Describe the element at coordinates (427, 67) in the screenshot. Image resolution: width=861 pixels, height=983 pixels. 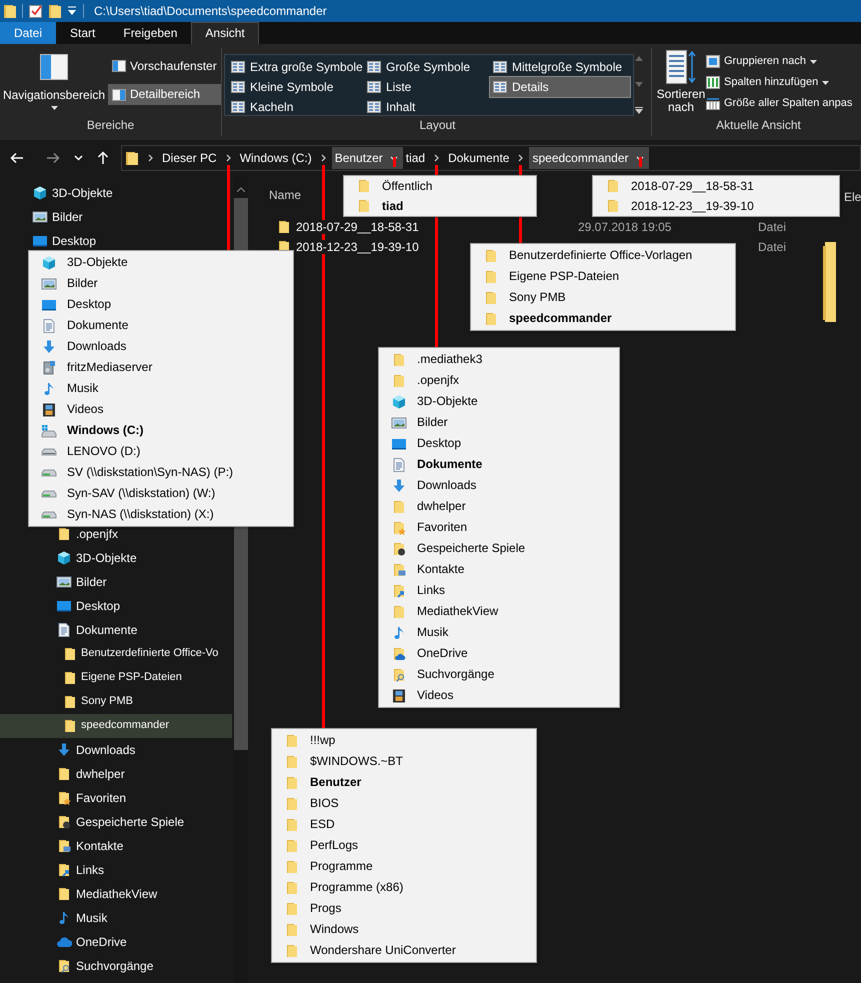
I see `layout-option: Große Symbole` at that location.